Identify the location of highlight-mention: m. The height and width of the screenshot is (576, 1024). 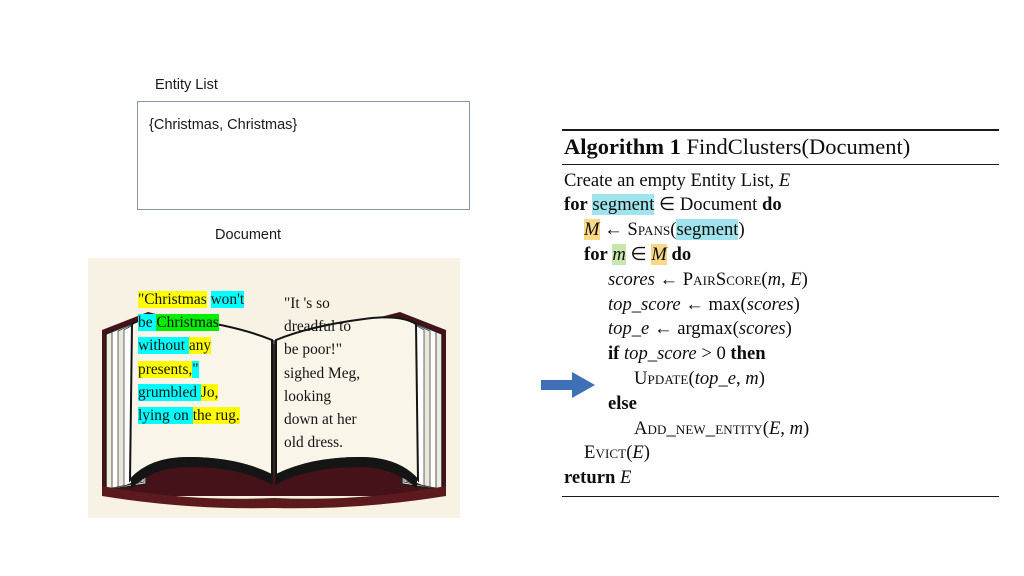
(619, 254).